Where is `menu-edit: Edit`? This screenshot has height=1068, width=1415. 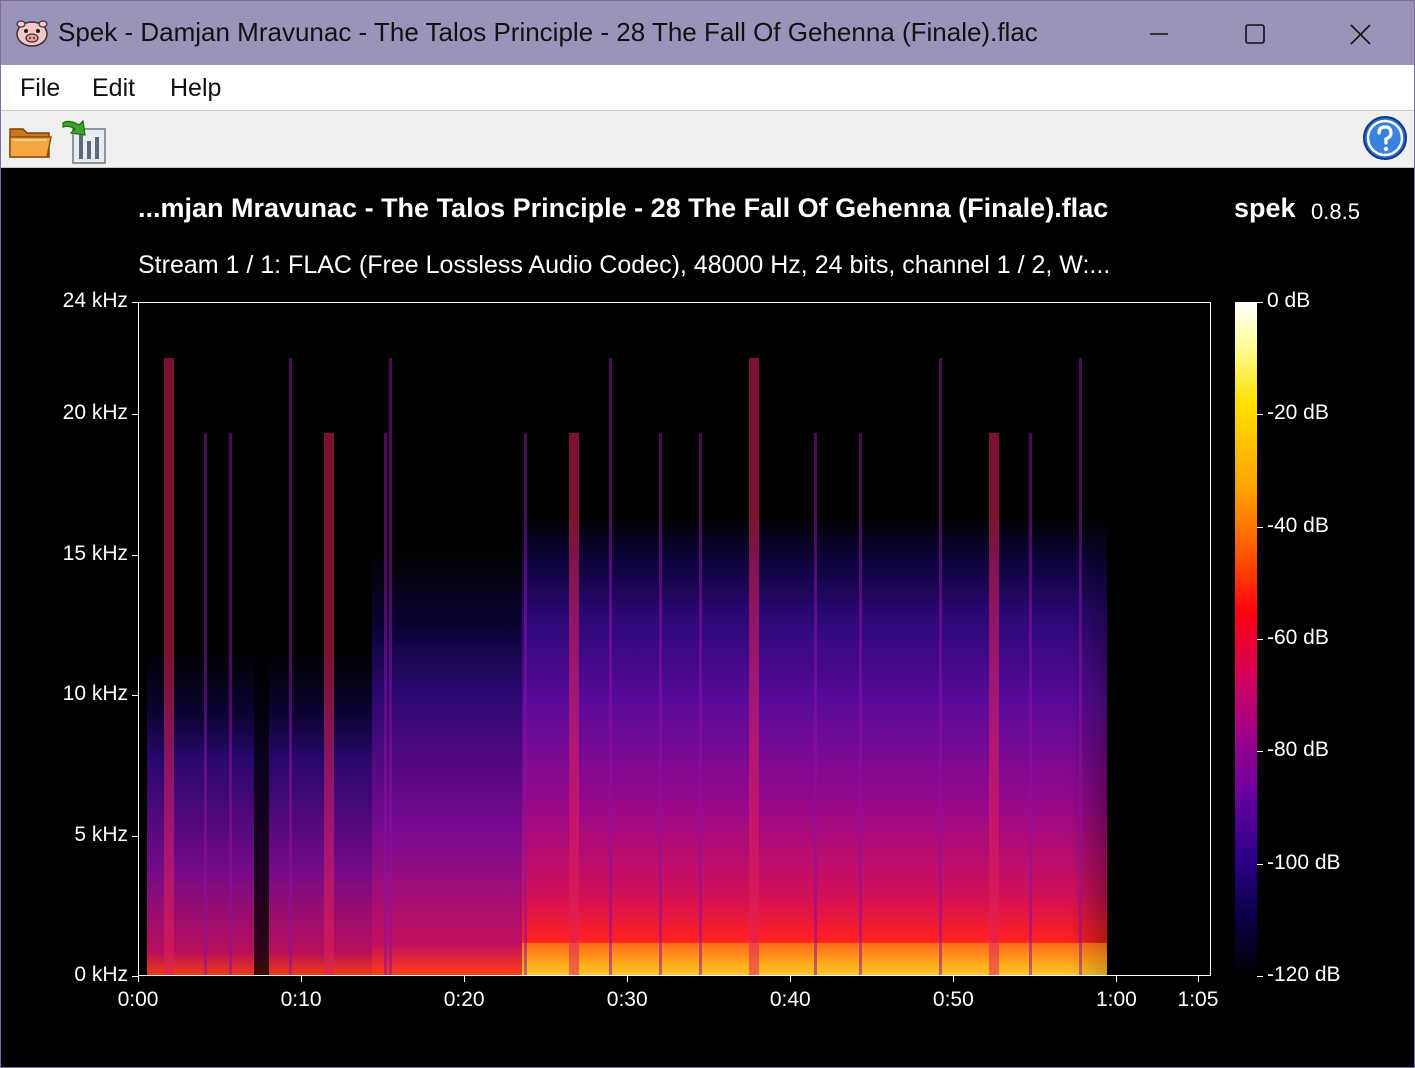
menu-edit: Edit is located at coordinates (113, 88).